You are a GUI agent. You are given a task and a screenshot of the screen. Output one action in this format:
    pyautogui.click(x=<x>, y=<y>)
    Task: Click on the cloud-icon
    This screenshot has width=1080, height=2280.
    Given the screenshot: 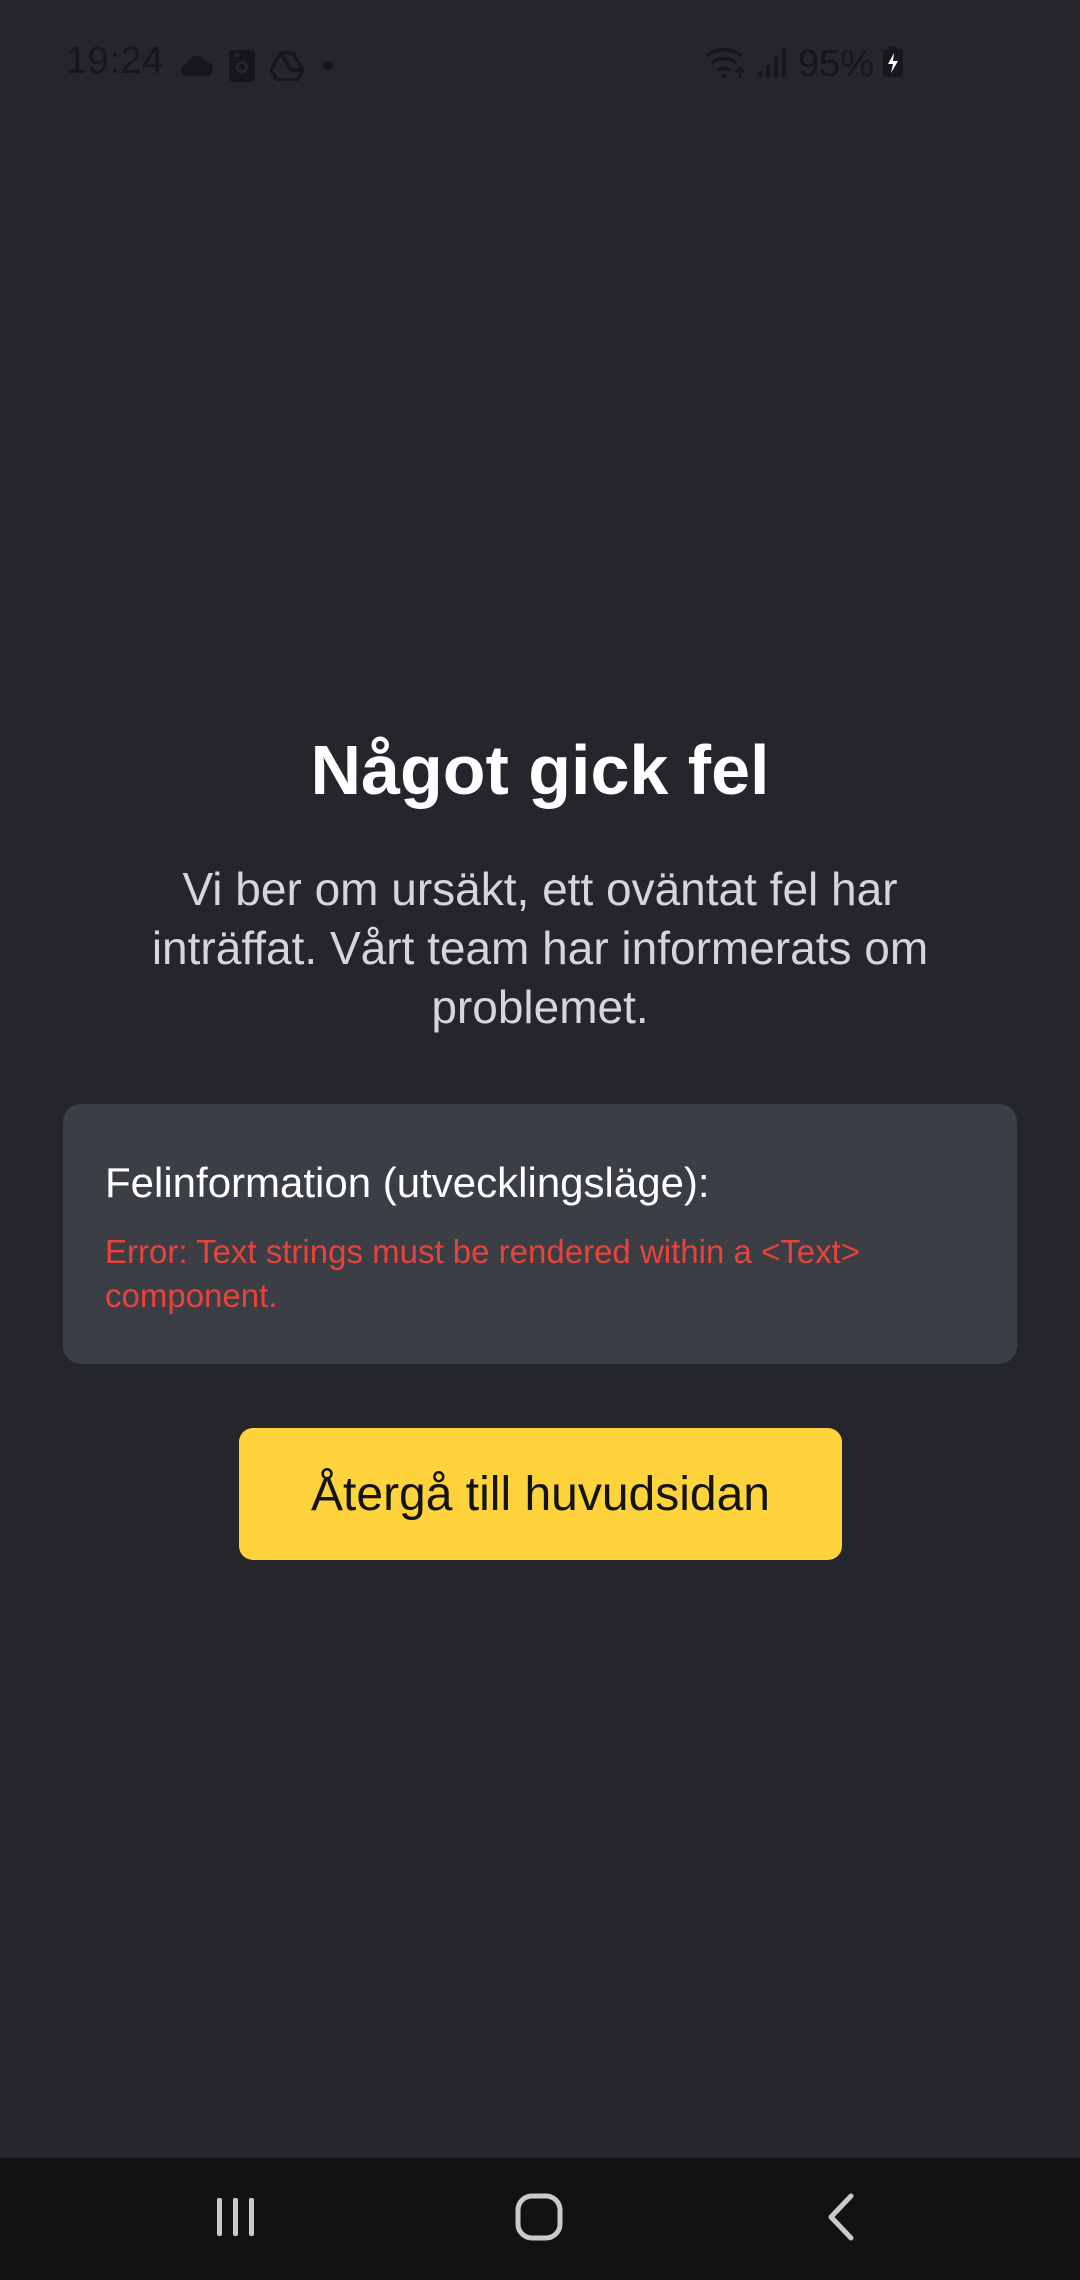 What is the action you would take?
    pyautogui.click(x=196, y=68)
    